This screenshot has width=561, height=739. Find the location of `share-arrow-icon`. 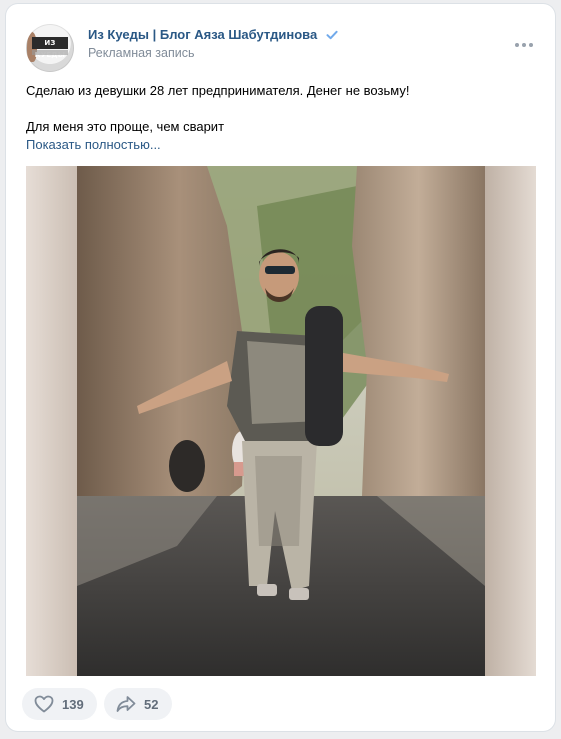

share-arrow-icon is located at coordinates (126, 704).